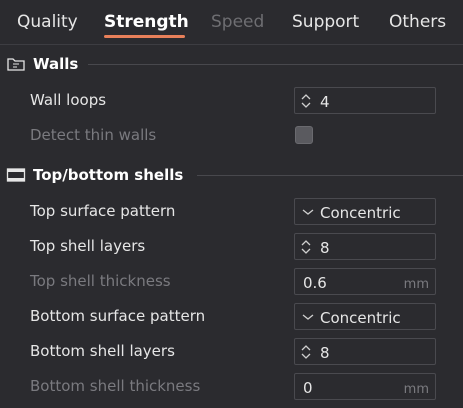 This screenshot has height=408, width=463. Describe the element at coordinates (330, 175) in the screenshot. I see `shells-section-rule` at that location.